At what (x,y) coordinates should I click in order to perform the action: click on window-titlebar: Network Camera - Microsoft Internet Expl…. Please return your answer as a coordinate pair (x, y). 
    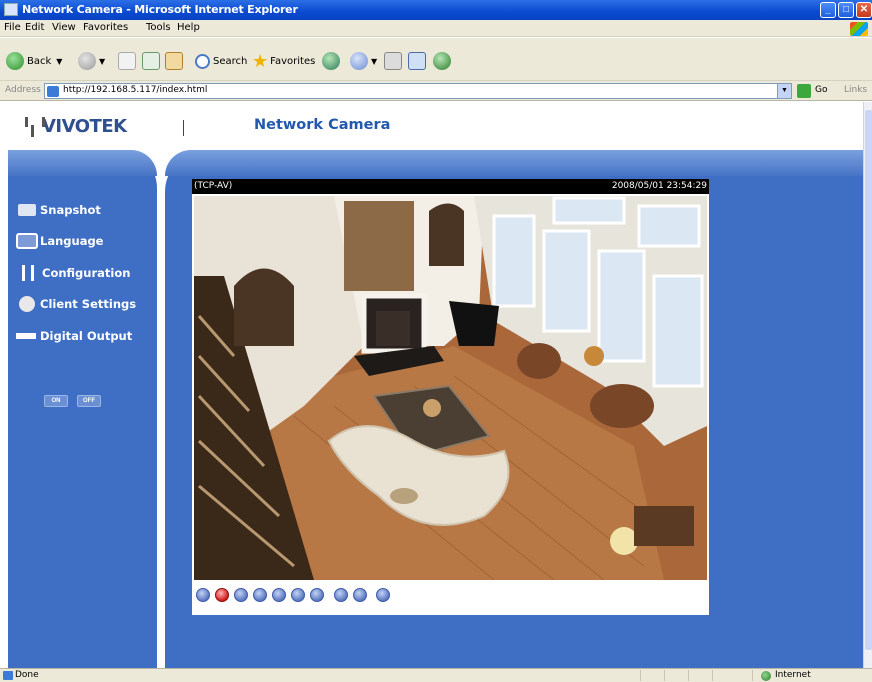
    Looking at the image, I should click on (436, 10).